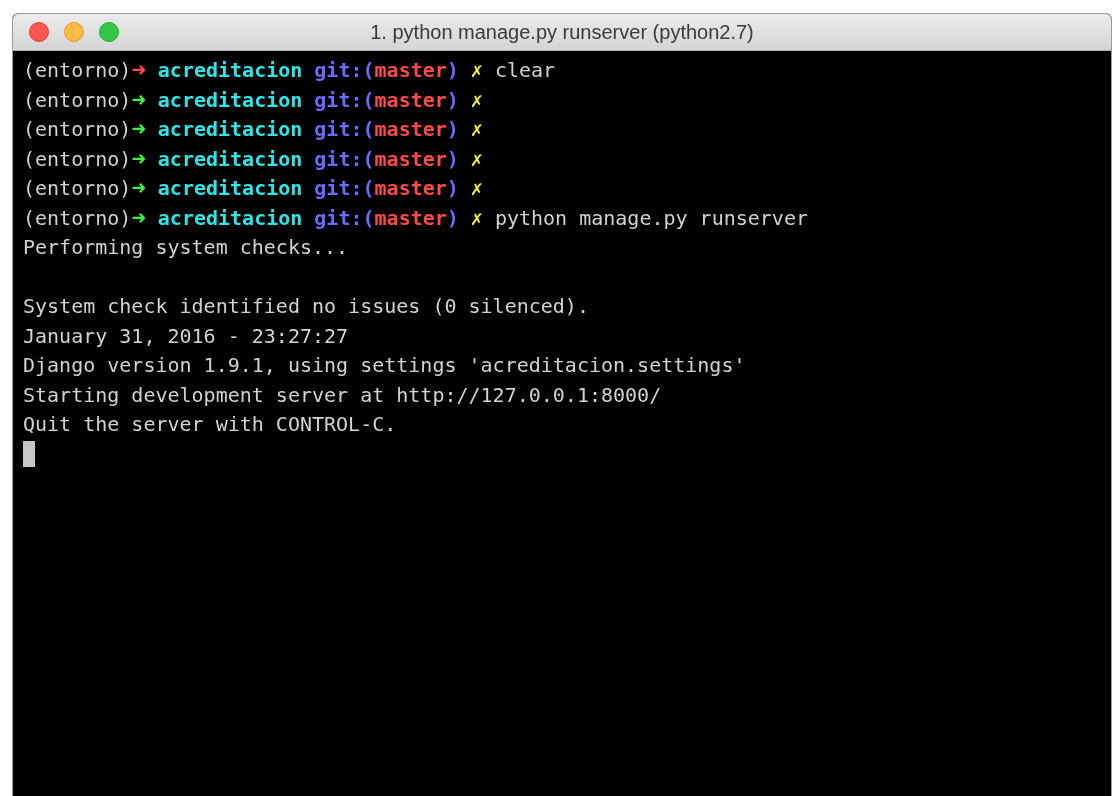 Image resolution: width=1116 pixels, height=796 pixels. What do you see at coordinates (306, 306) in the screenshot?
I see `output-line: System check identified no issues (0 silenced).` at bounding box center [306, 306].